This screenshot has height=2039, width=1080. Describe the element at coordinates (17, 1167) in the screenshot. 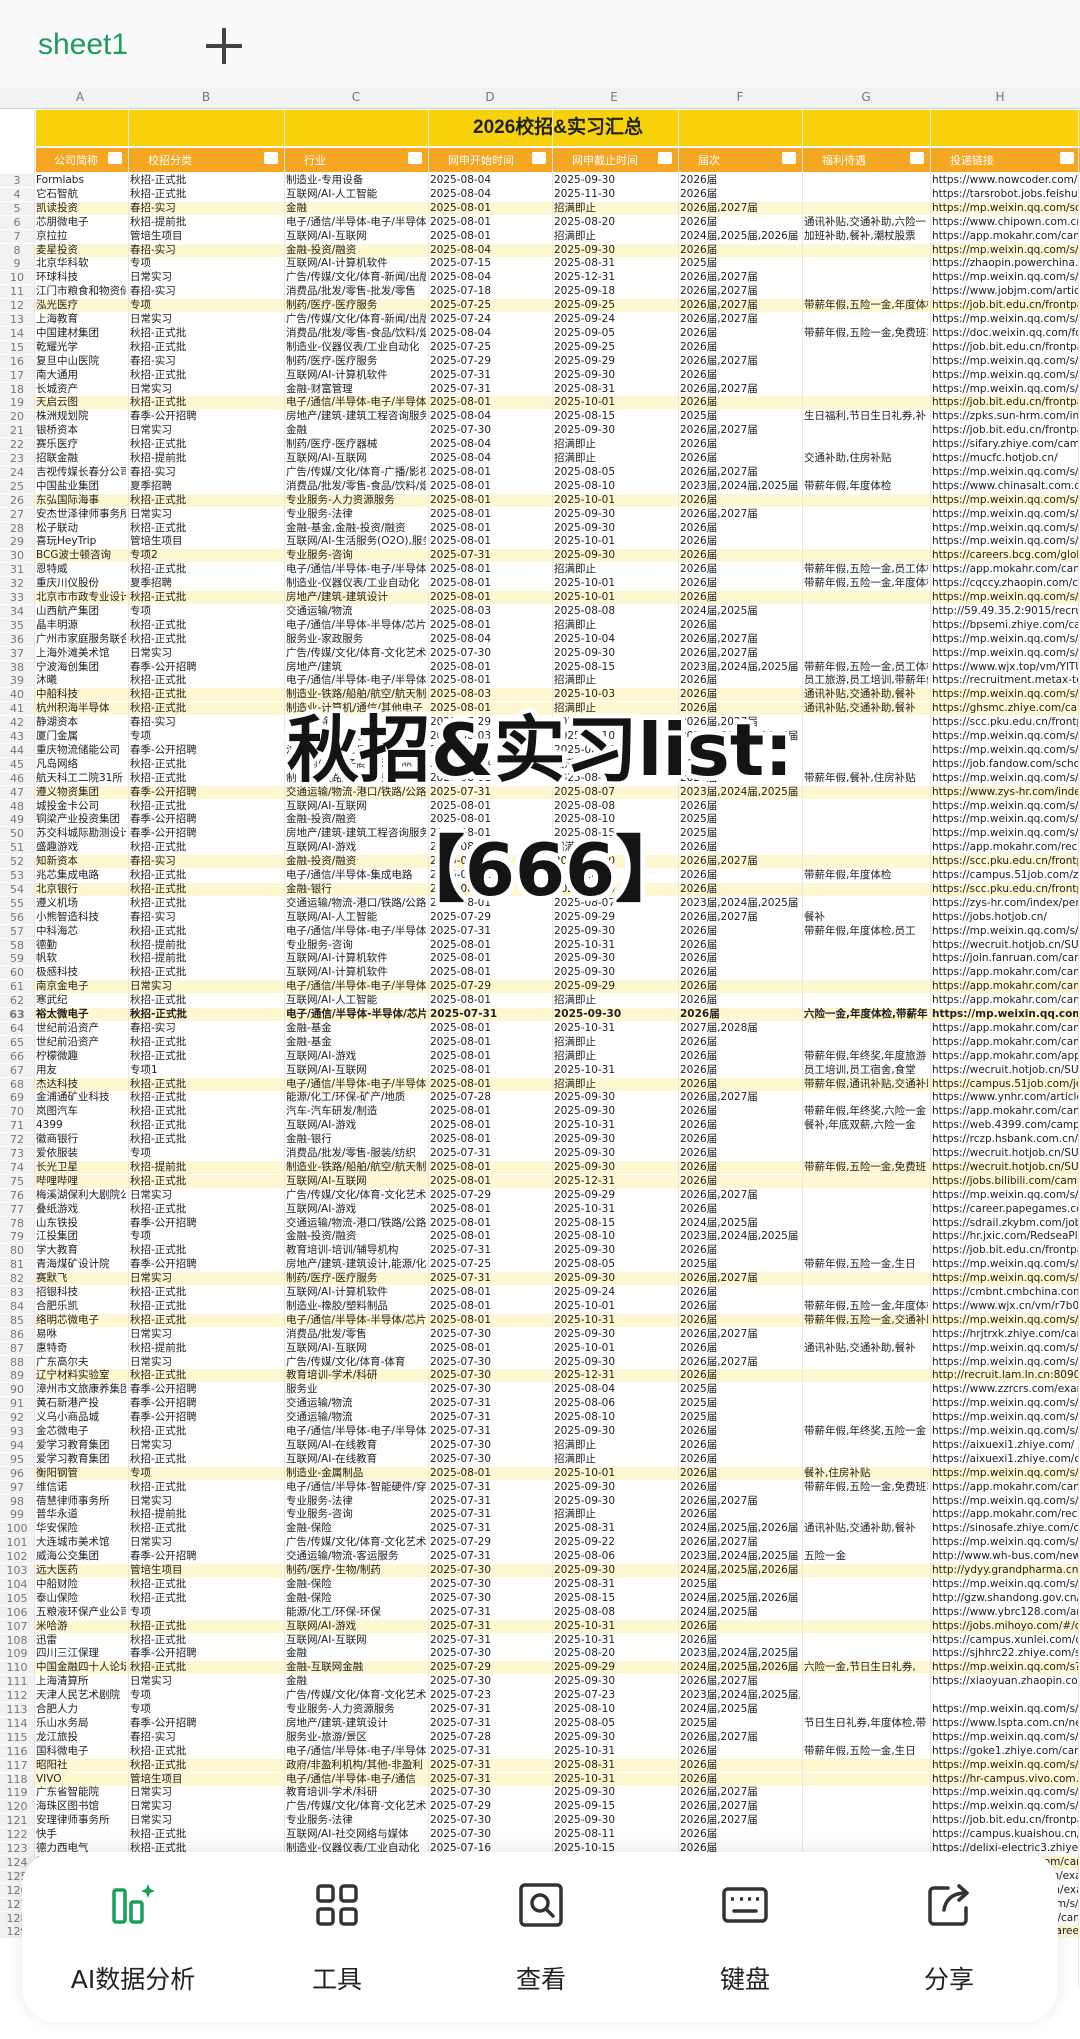

I see `row-number: 74` at that location.